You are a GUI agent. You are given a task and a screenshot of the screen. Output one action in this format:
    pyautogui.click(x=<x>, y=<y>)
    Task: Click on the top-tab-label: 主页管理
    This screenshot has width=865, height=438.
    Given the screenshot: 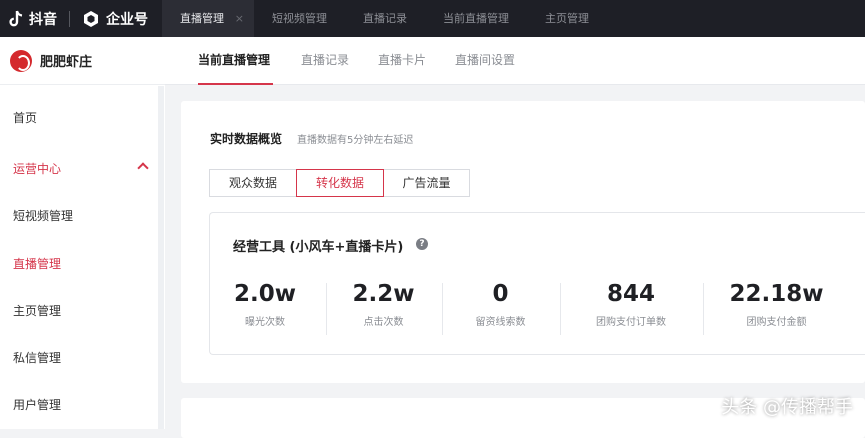 What is the action you would take?
    pyautogui.click(x=567, y=18)
    